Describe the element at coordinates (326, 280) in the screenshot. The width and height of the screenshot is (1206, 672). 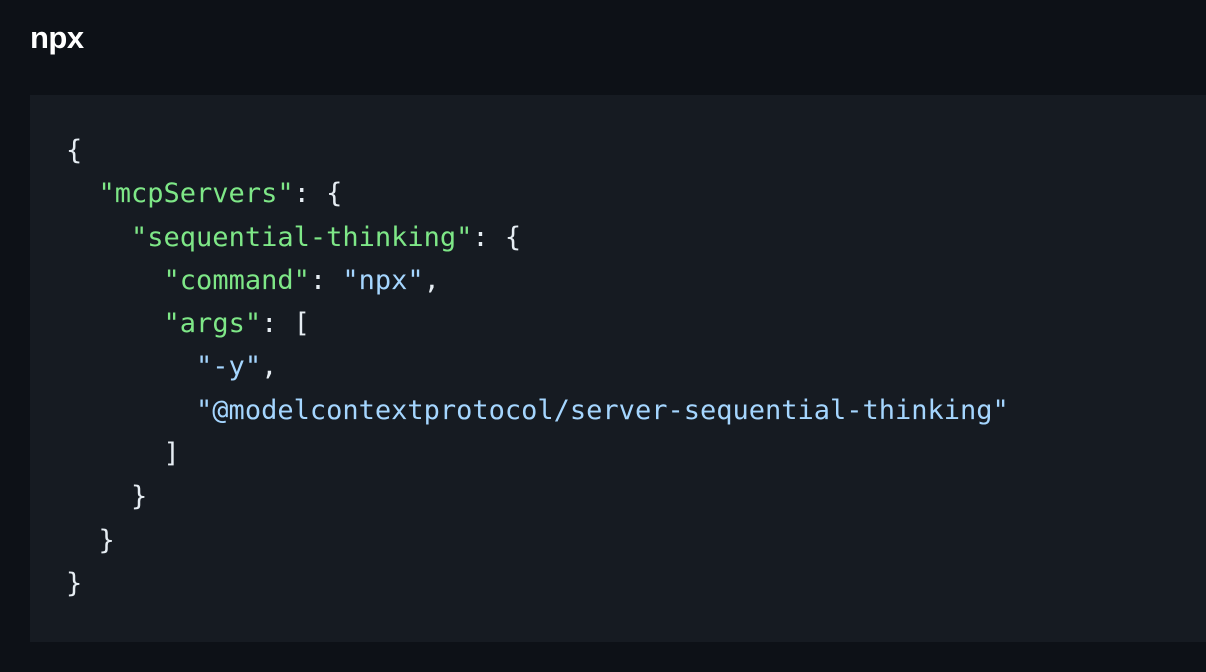
I see `code-punct: :` at that location.